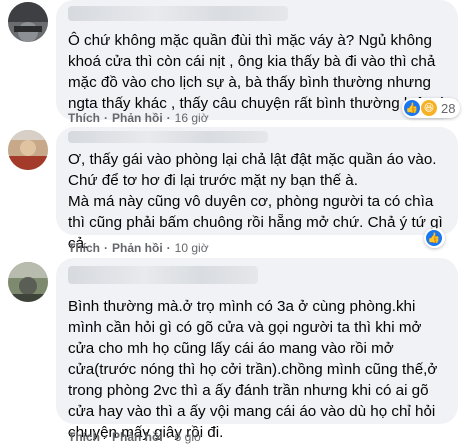 Image resolution: width=474 pixels, height=444 pixels. What do you see at coordinates (448, 108) in the screenshot?
I see `reaction-count: 28` at bounding box center [448, 108].